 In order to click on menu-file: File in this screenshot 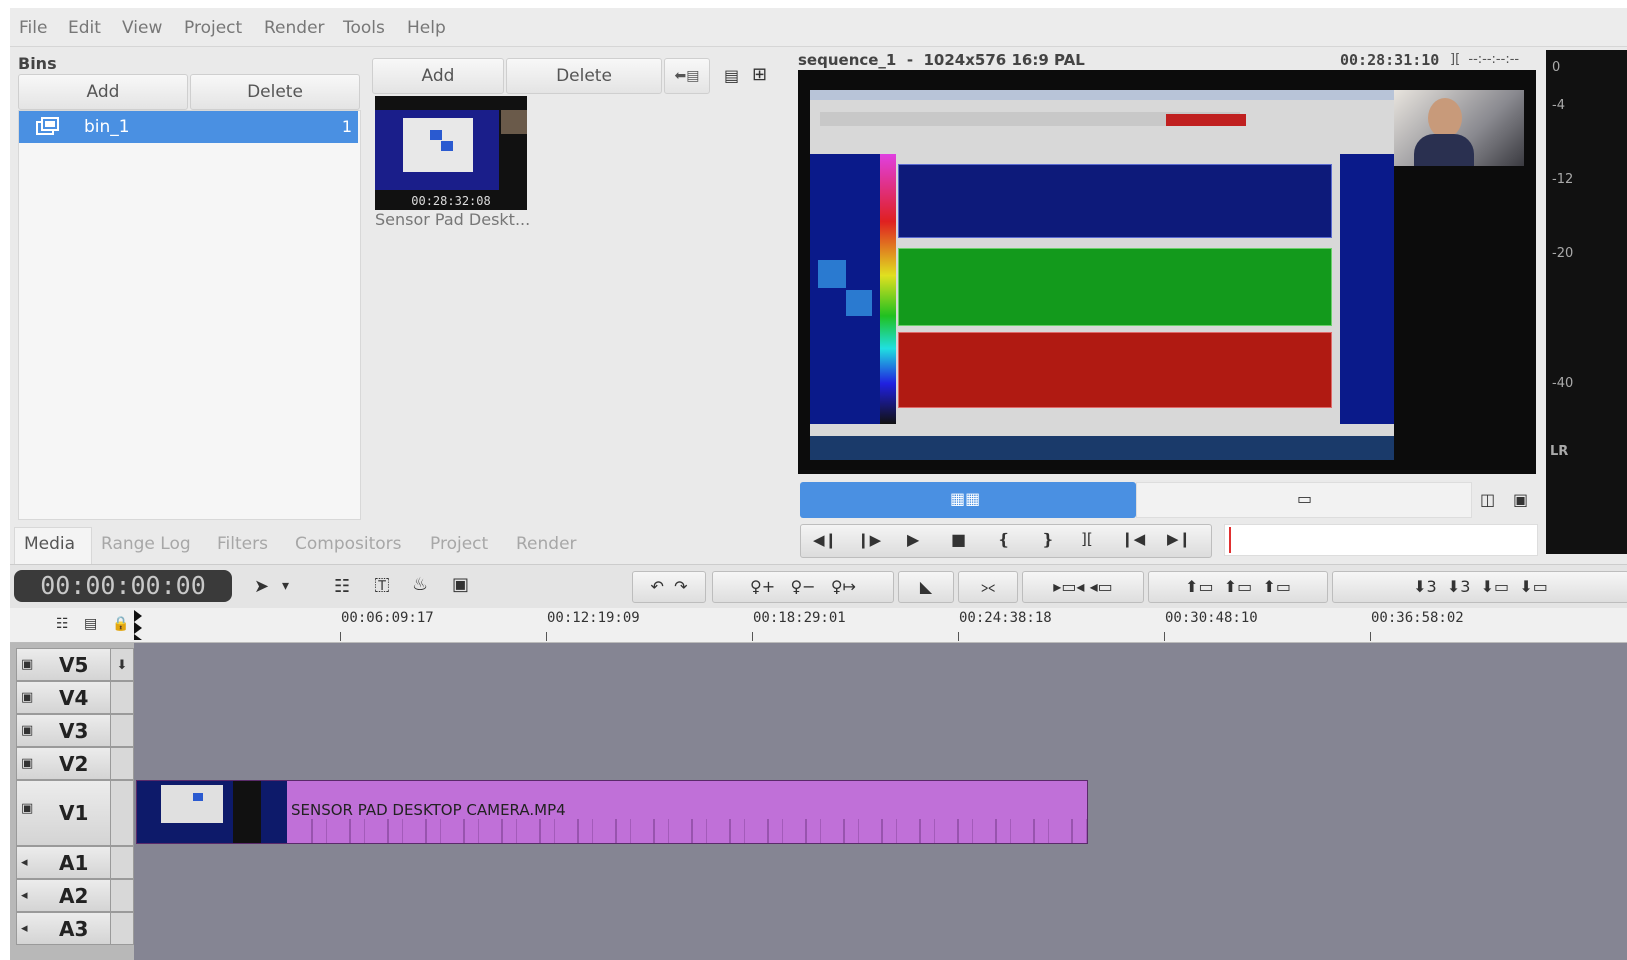, I will do `click(33, 28)`.